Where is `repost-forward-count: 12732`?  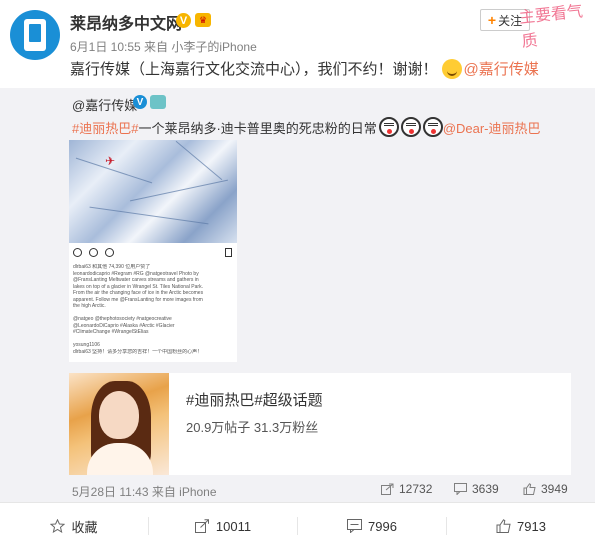 repost-forward-count: 12732 is located at coordinates (406, 489).